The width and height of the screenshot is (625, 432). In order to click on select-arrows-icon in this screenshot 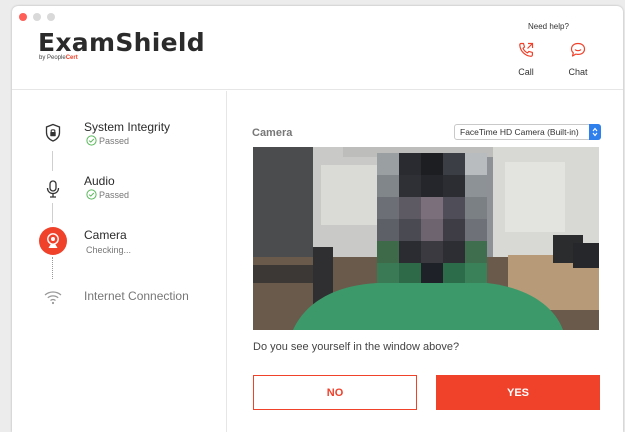, I will do `click(595, 132)`.